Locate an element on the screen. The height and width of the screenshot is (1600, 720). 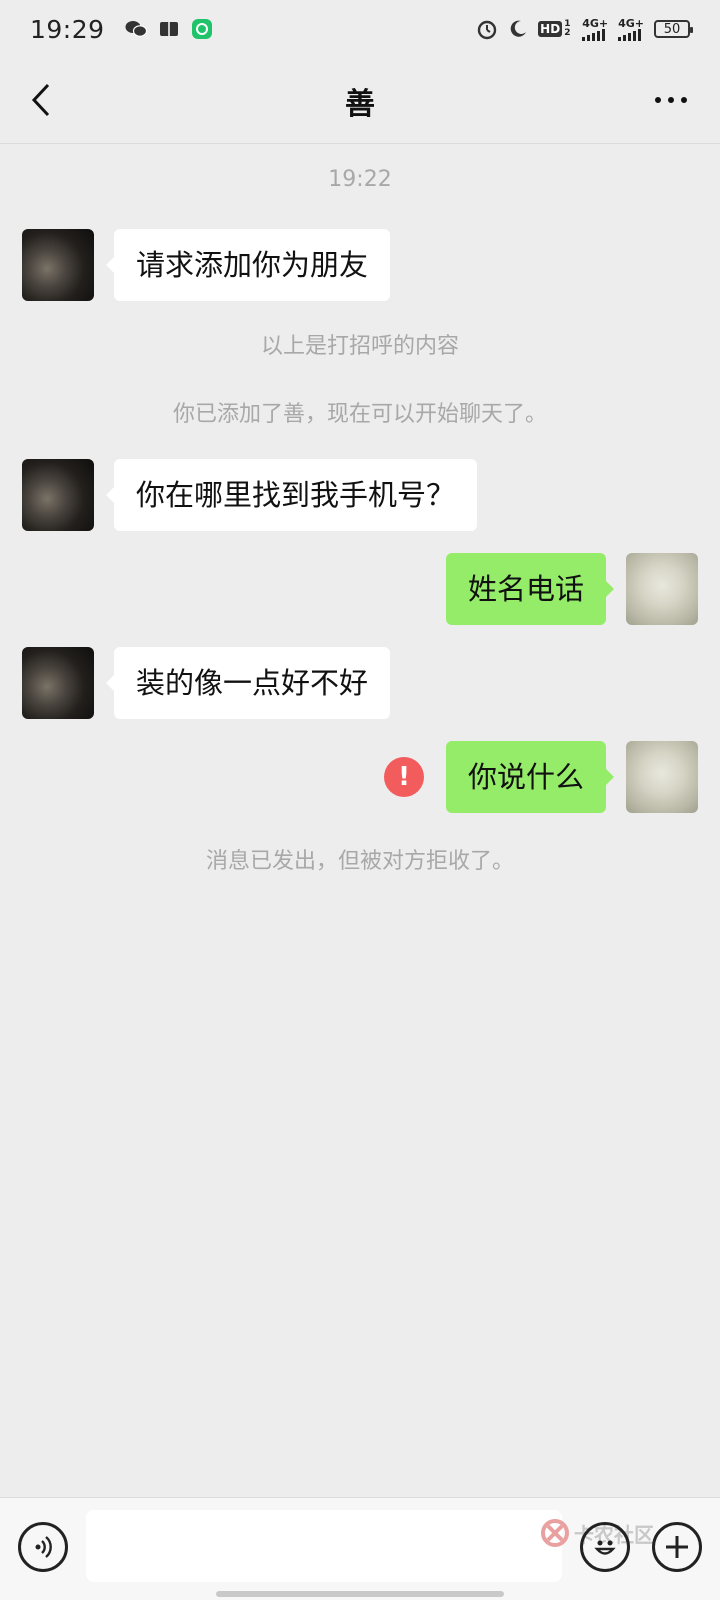
smiley-face-icon is located at coordinates (605, 1547).